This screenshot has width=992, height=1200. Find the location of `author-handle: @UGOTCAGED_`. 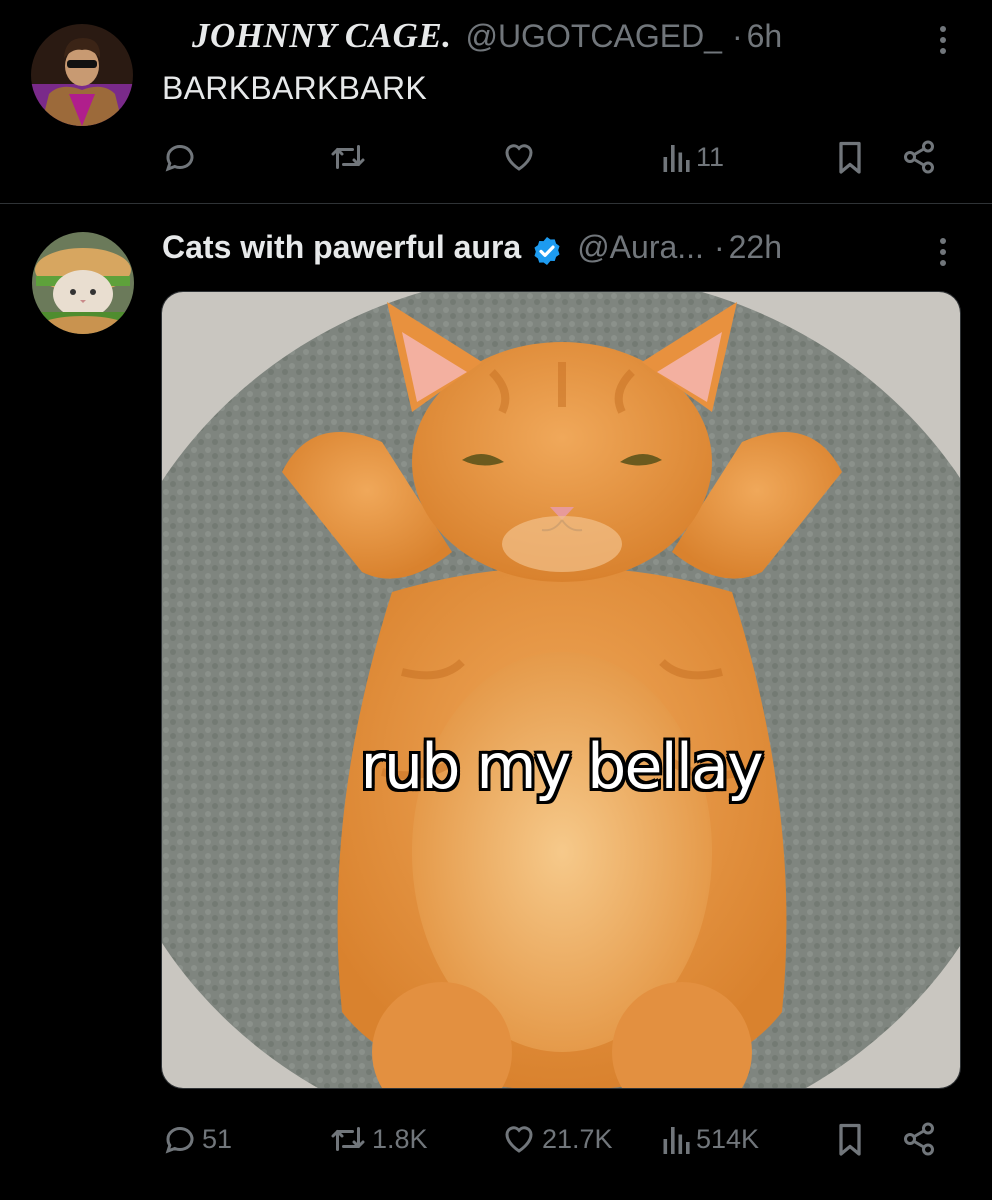

author-handle: @UGOTCAGED_ is located at coordinates (593, 36).